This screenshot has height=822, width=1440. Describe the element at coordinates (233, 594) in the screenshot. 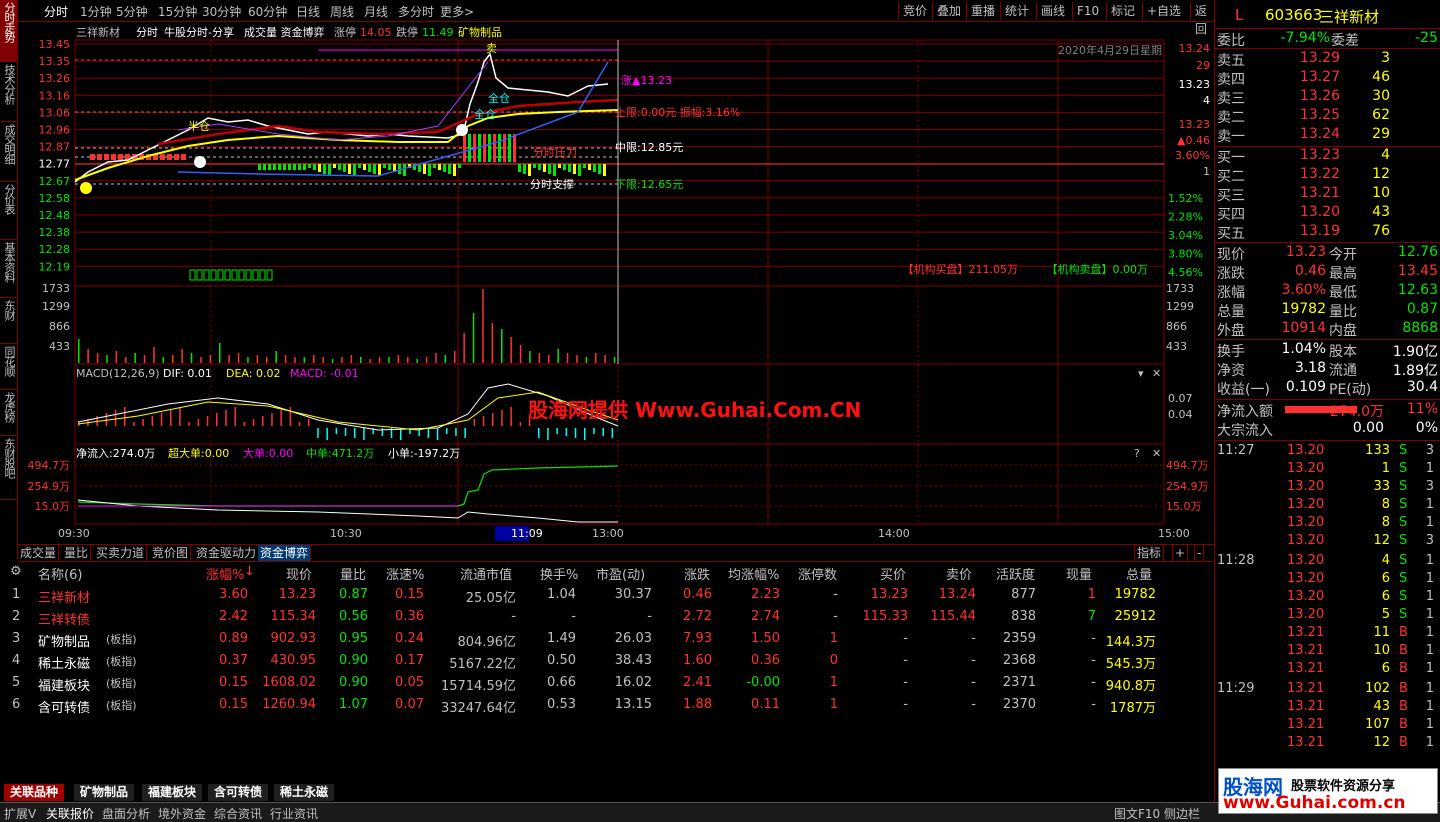

I see `row-pct: 3.60` at that location.